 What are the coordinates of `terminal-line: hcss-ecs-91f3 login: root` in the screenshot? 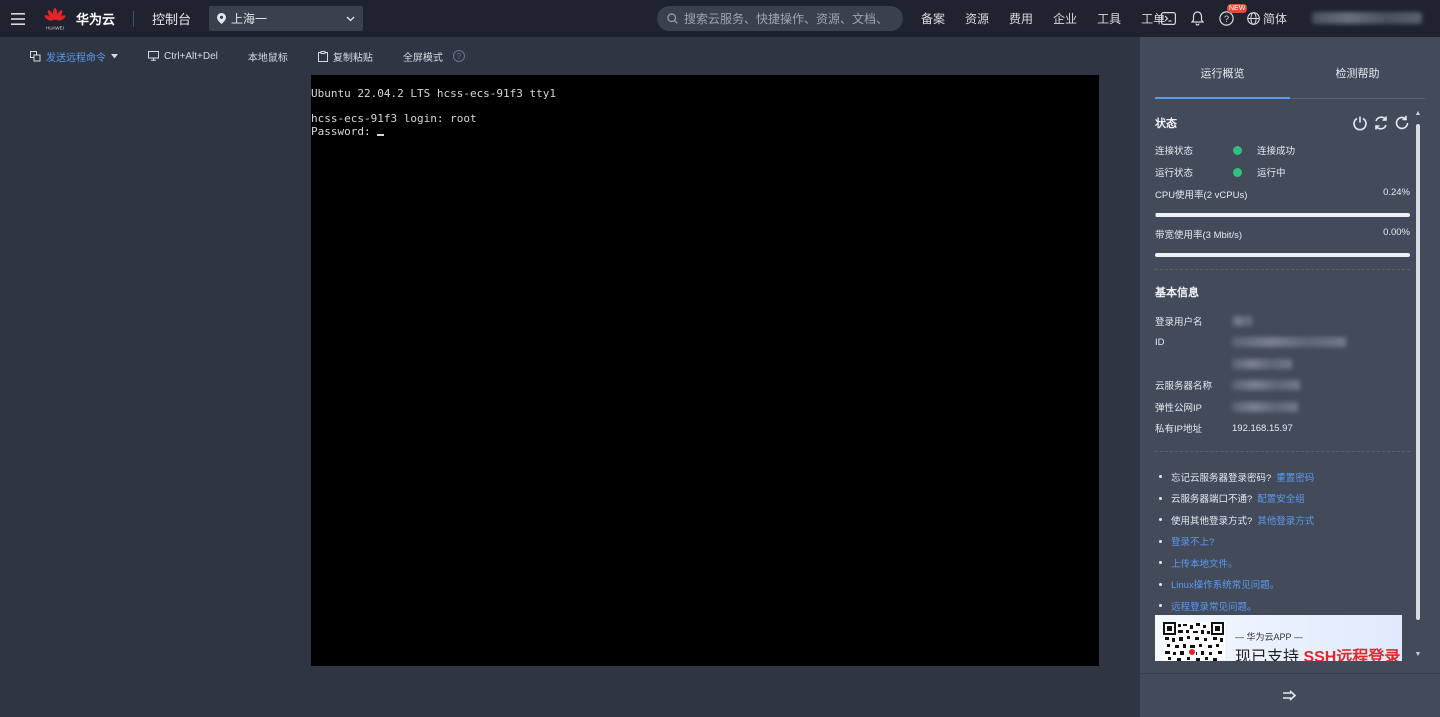 It's located at (394, 118).